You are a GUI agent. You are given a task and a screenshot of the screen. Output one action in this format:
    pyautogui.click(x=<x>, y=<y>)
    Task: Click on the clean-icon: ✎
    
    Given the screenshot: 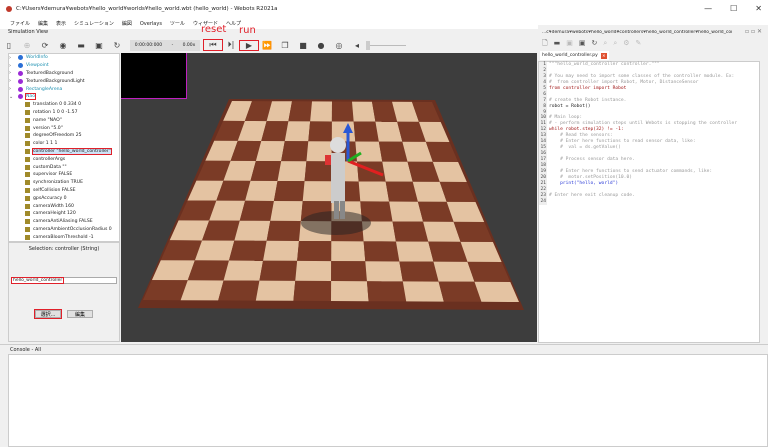 What is the action you would take?
    pyautogui.click(x=639, y=44)
    